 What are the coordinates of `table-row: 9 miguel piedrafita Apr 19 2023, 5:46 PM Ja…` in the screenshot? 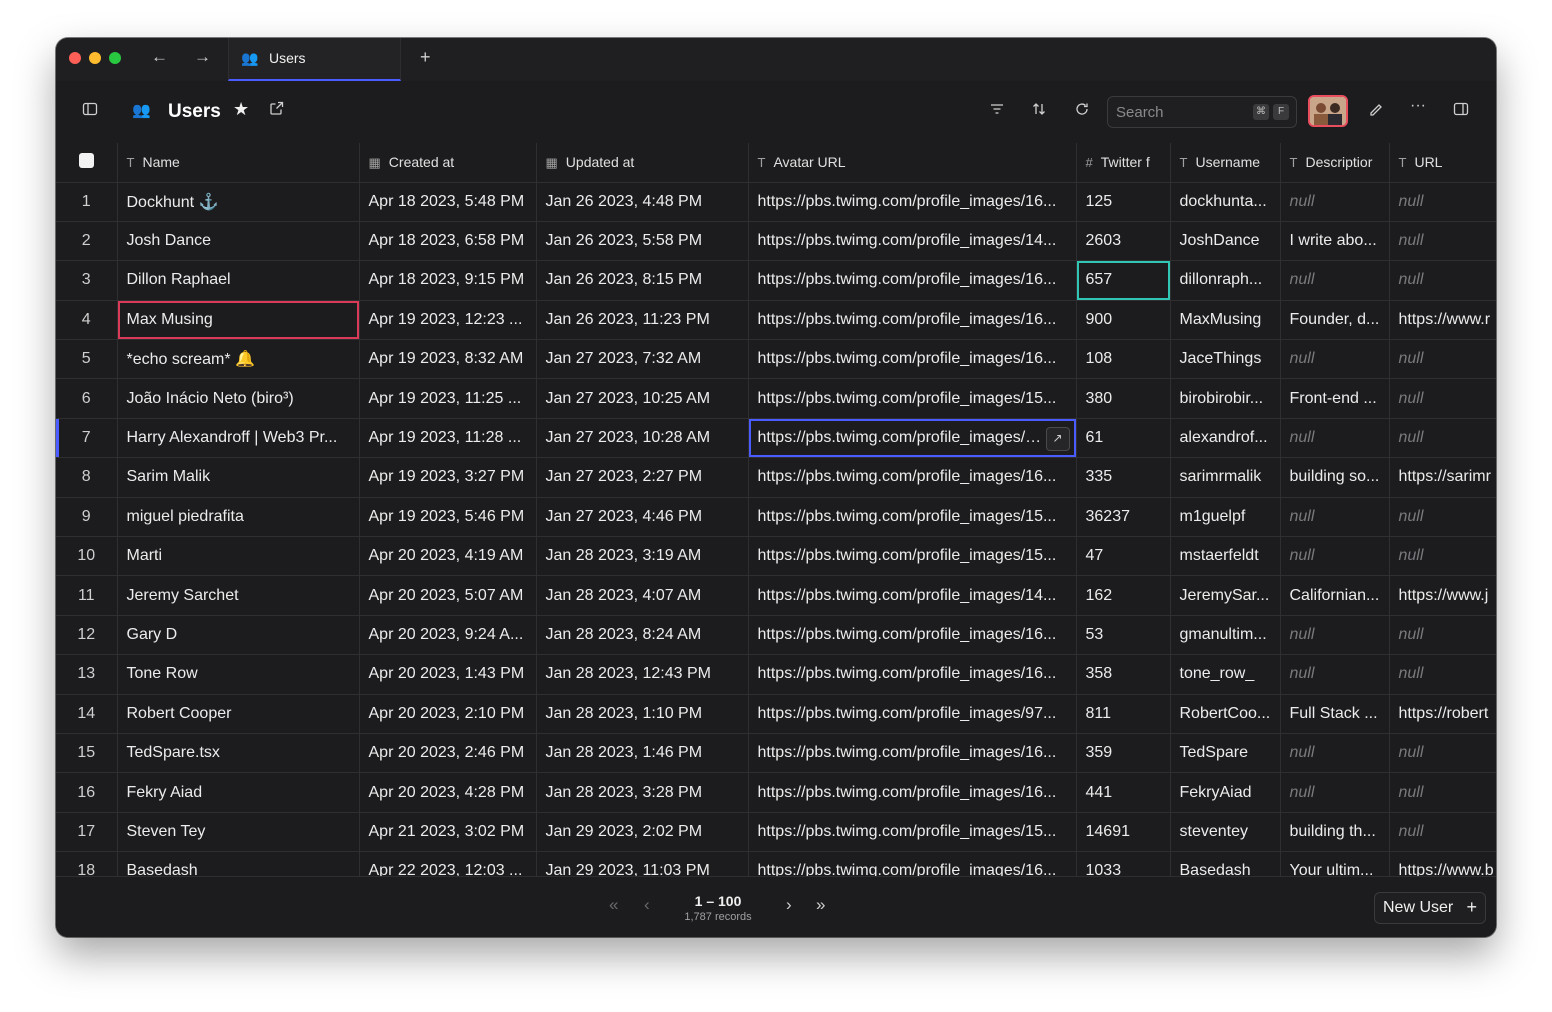 It's located at (776, 517).